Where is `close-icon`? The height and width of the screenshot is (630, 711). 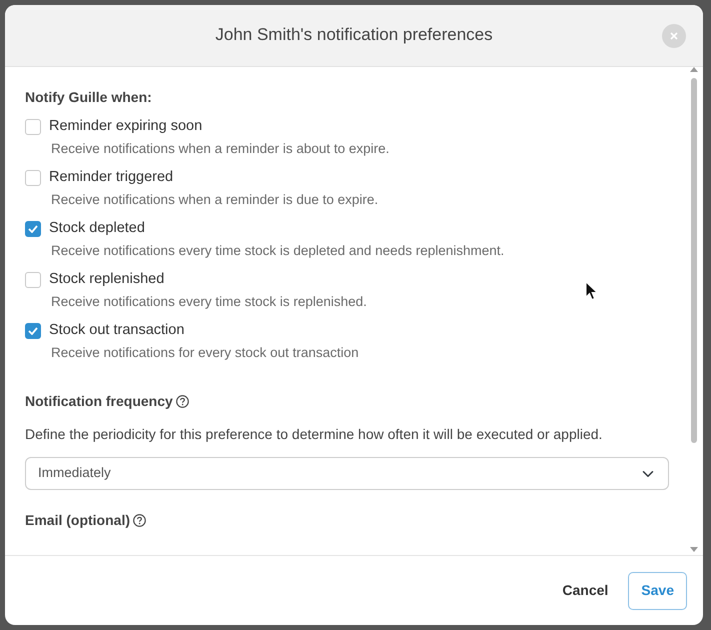 close-icon is located at coordinates (674, 36).